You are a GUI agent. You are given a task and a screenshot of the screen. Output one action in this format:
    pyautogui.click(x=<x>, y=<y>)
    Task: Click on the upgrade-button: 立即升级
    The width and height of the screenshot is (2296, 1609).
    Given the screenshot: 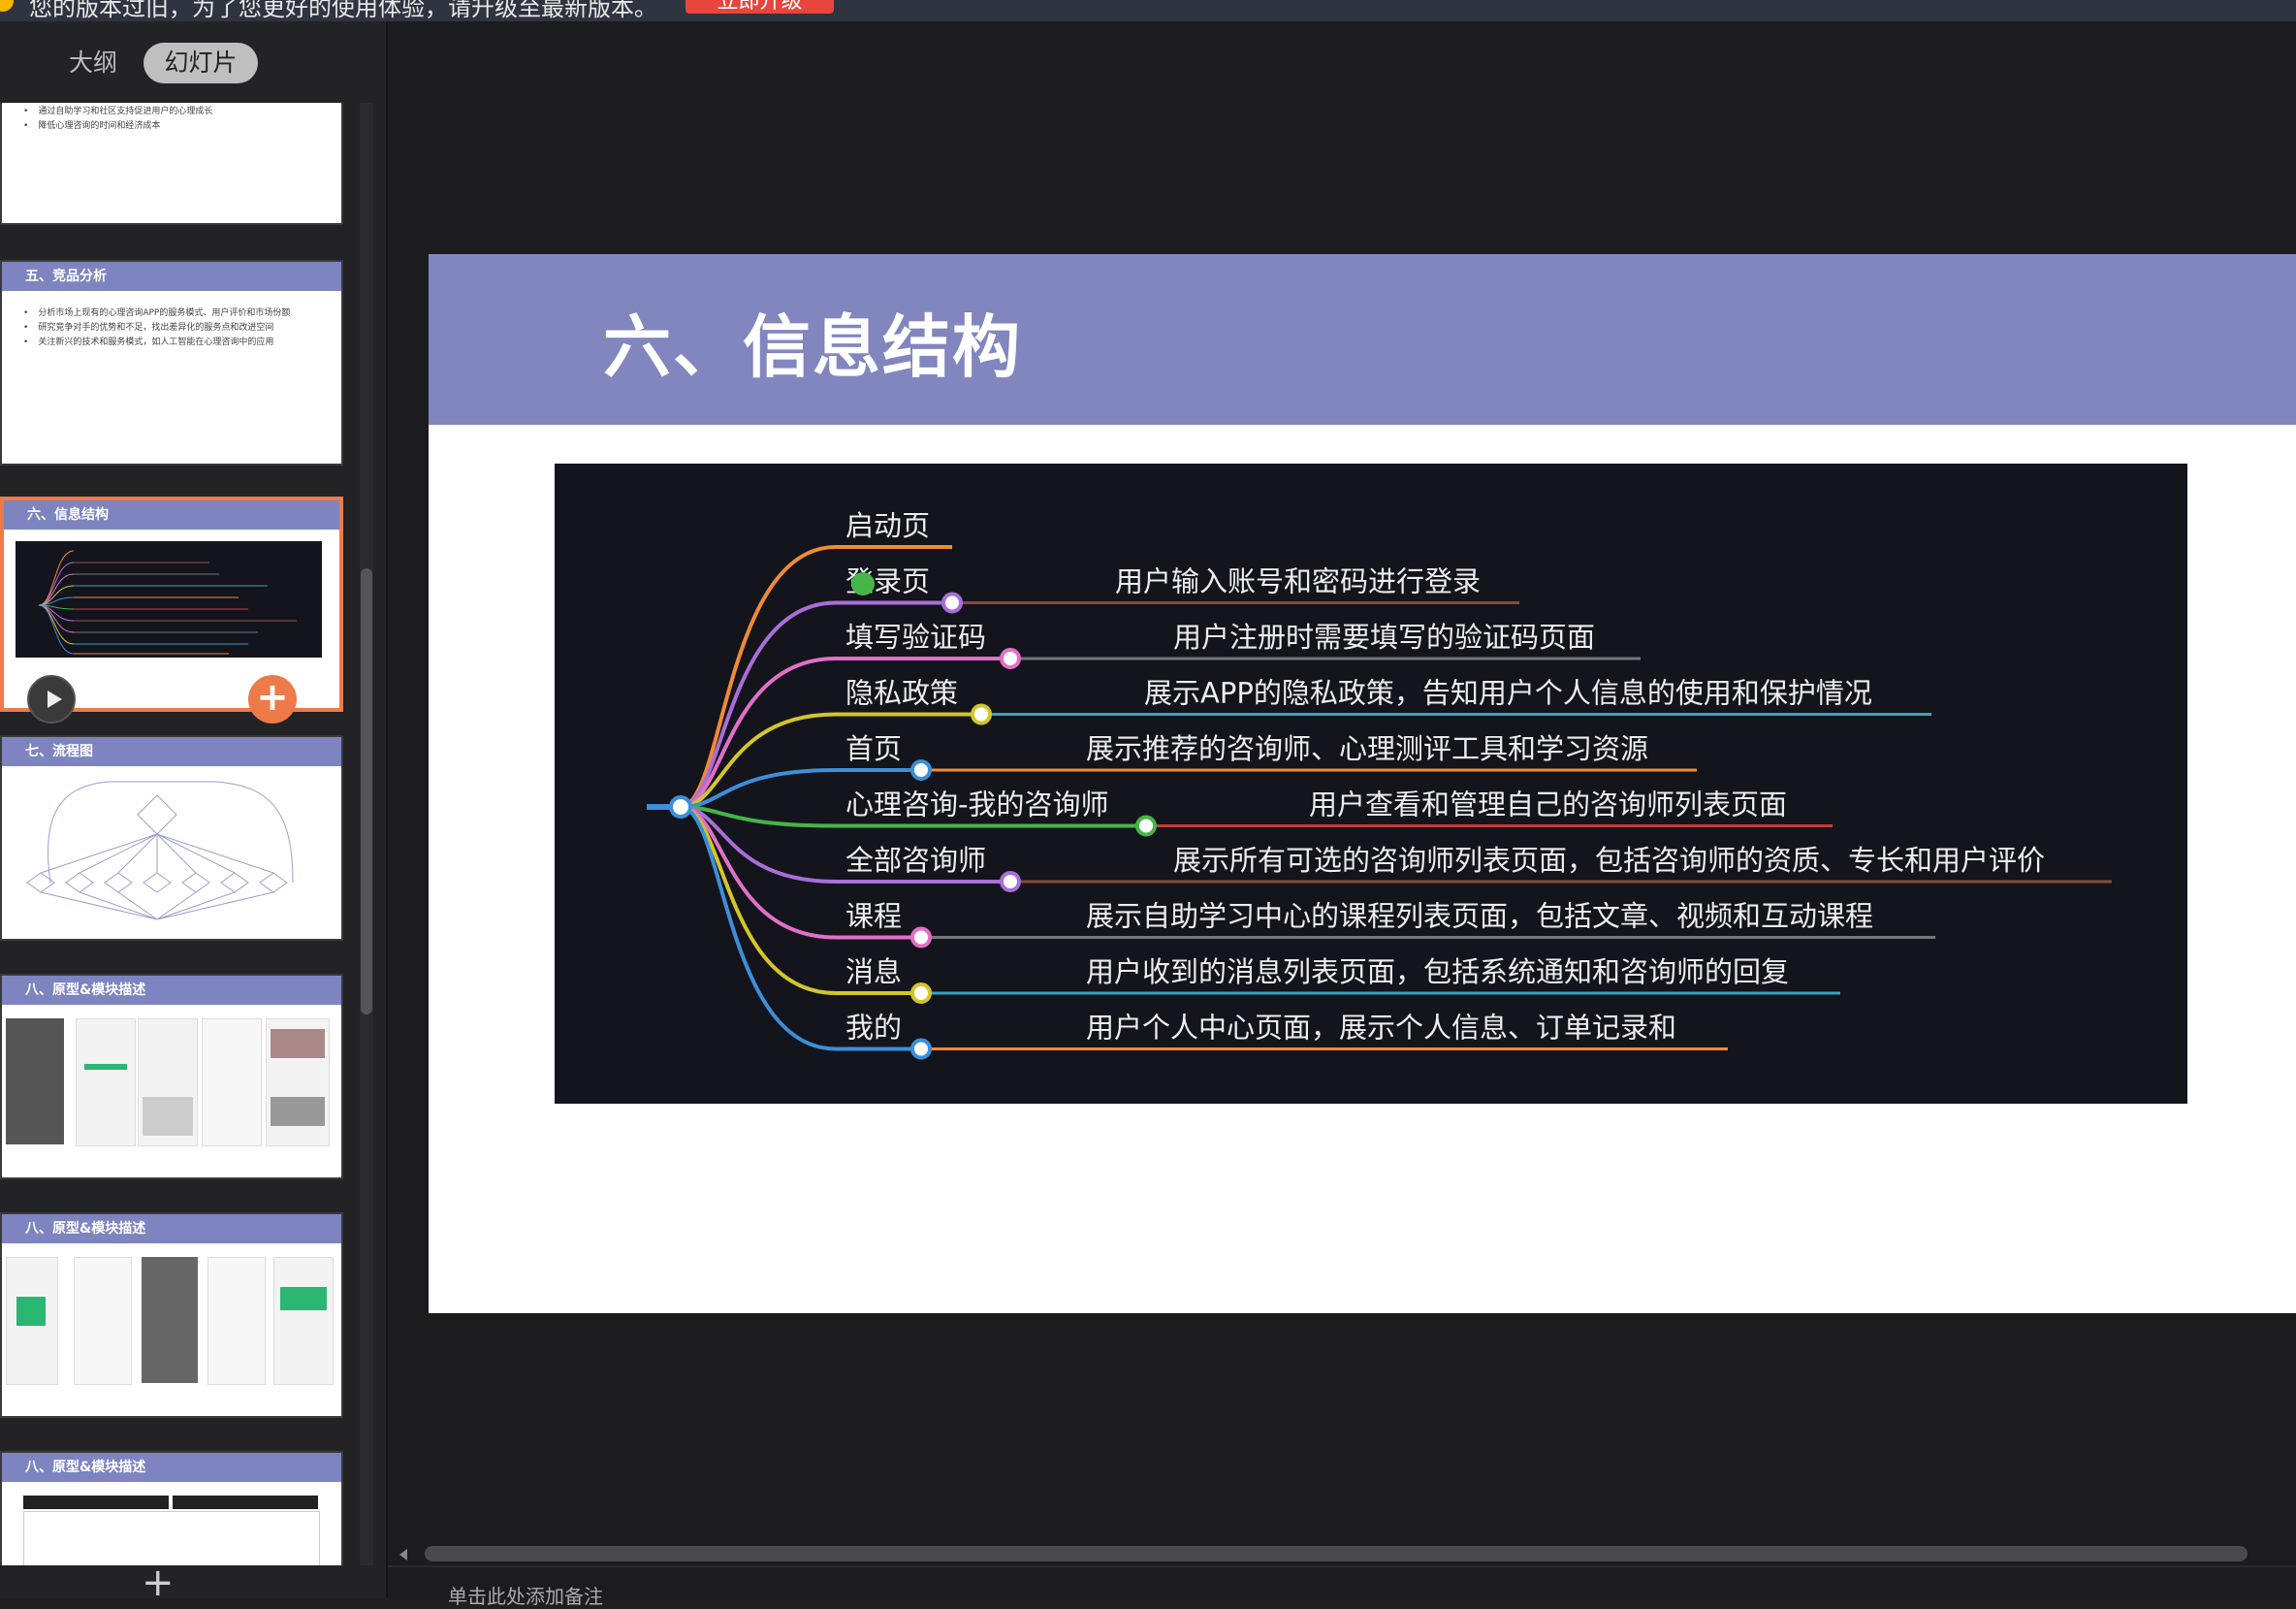 What is the action you would take?
    pyautogui.click(x=760, y=7)
    